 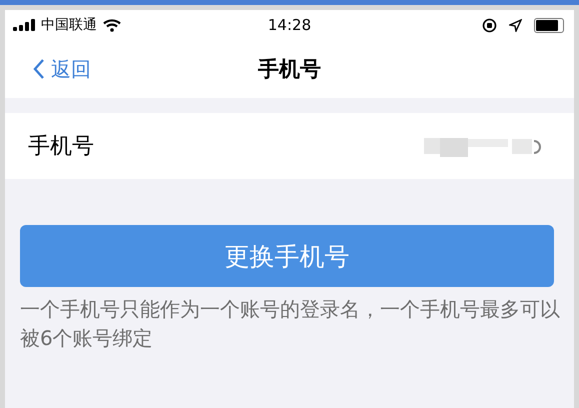 I want to click on phone-label: 手机号, so click(x=61, y=147).